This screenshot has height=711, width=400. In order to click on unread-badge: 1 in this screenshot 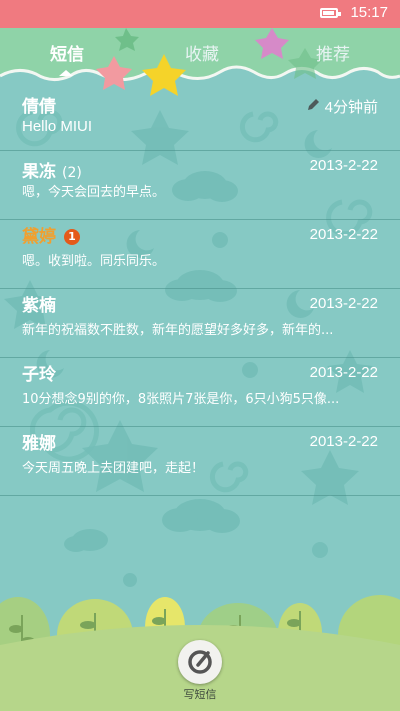, I will do `click(72, 237)`.